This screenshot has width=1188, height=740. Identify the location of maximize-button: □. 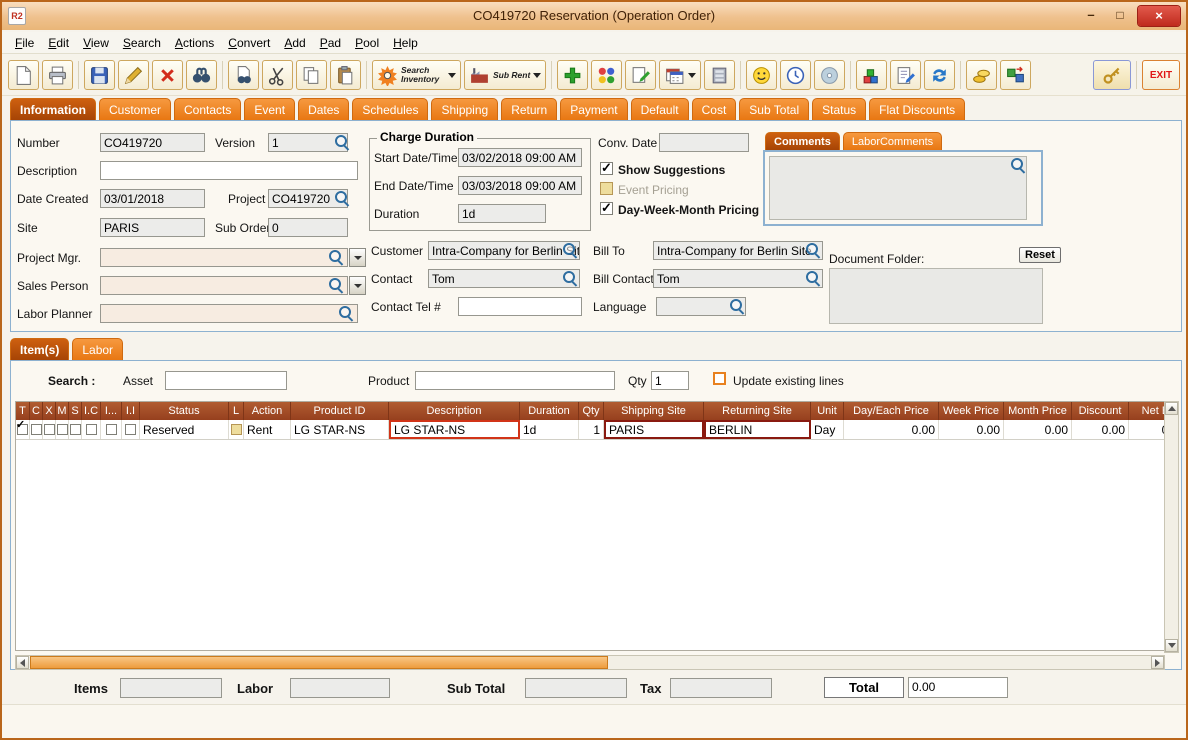
(1120, 16).